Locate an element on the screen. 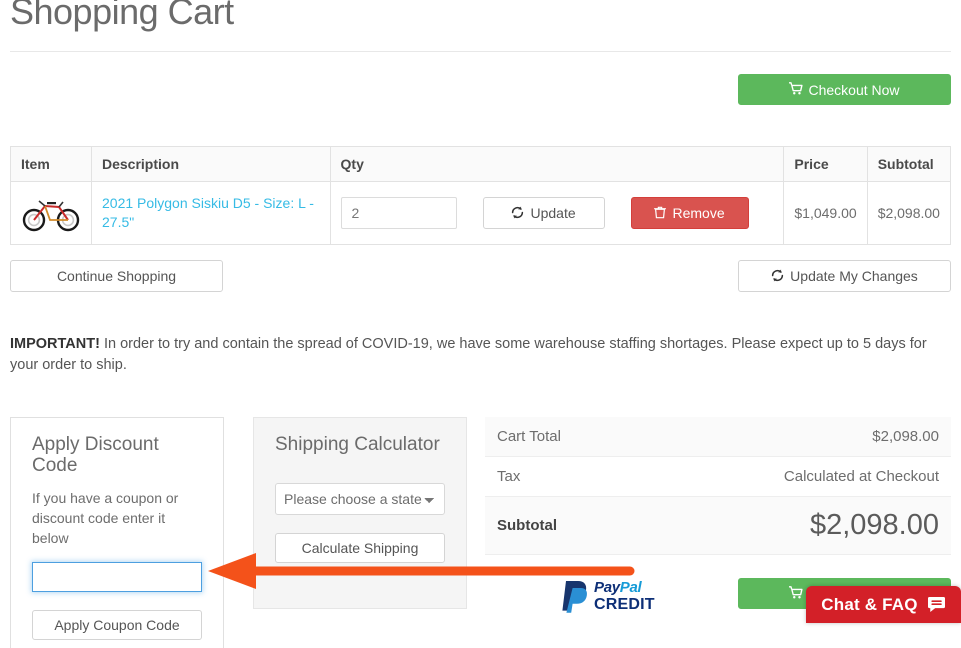  totals-row-tax: Tax Calculated at Checkout is located at coordinates (718, 477).